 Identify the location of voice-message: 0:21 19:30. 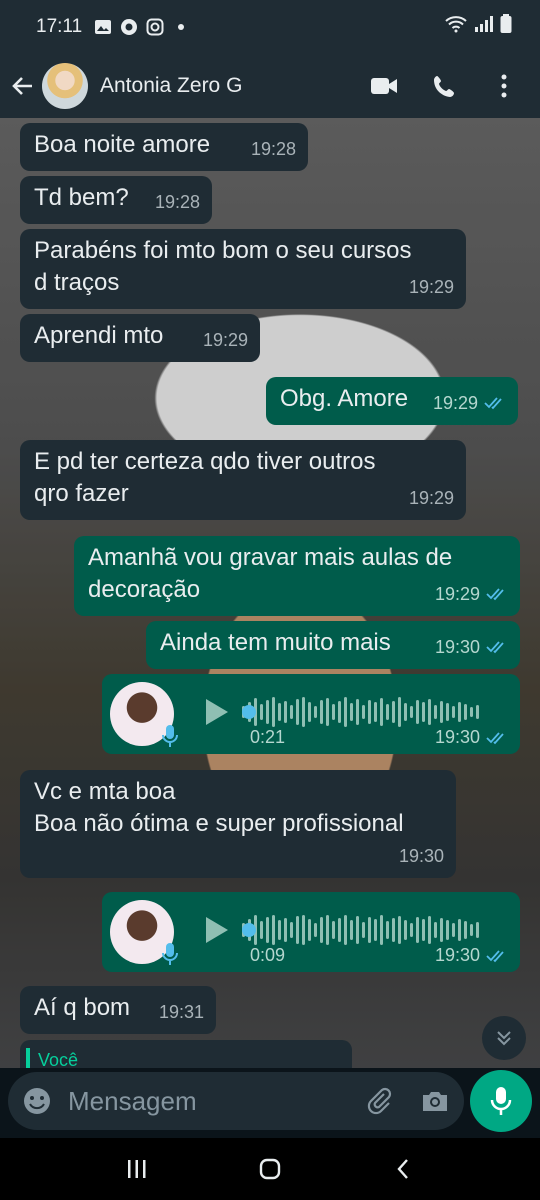
(311, 714).